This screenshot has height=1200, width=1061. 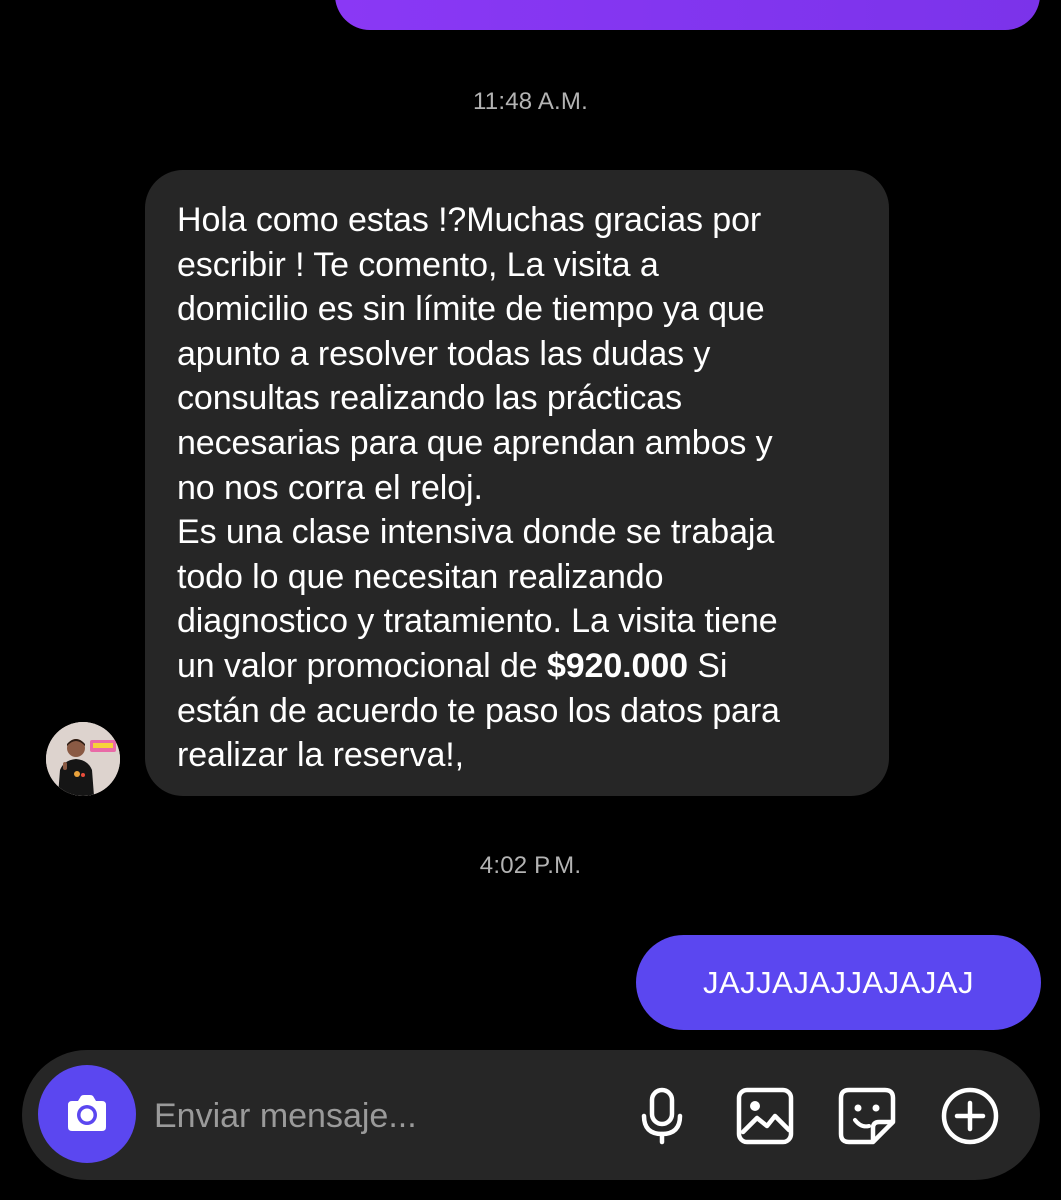 I want to click on gallery-icon, so click(x=765, y=1116).